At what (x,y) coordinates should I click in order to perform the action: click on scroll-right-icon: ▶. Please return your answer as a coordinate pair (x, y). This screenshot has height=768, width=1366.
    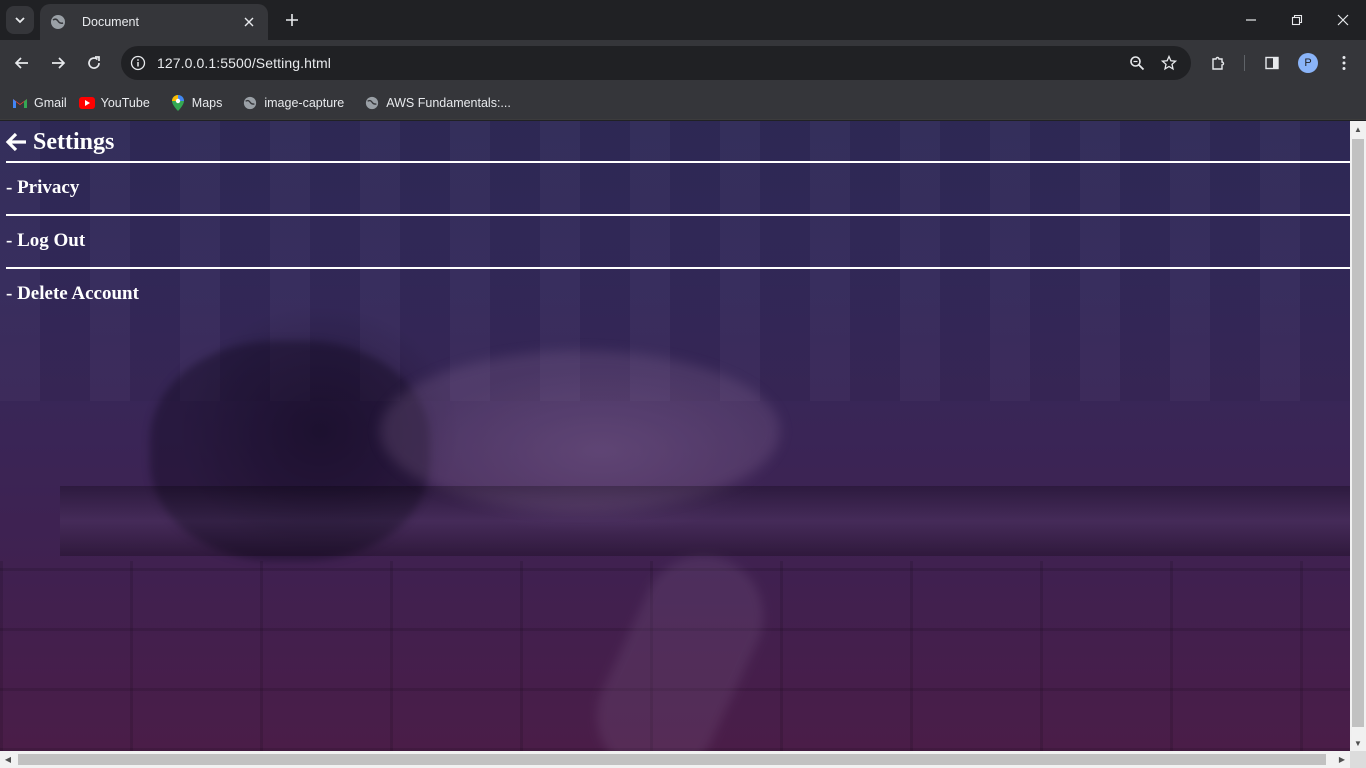
    Looking at the image, I should click on (1342, 759).